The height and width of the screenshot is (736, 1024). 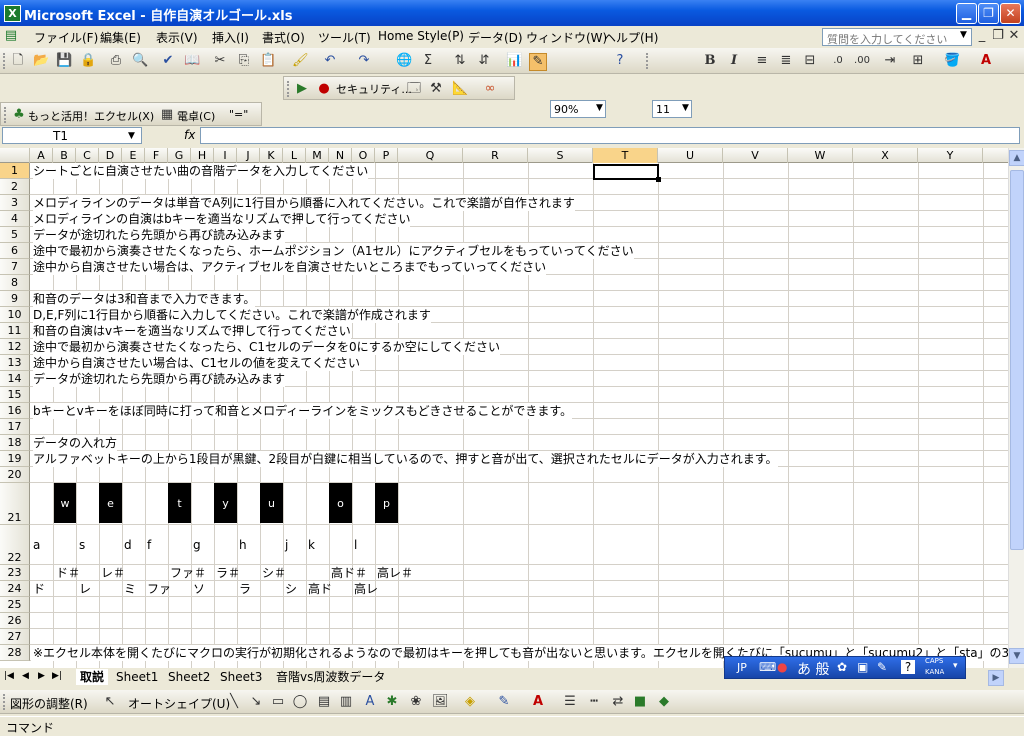 I want to click on sharp-note-cell: ラ＃, so click(x=228, y=573).